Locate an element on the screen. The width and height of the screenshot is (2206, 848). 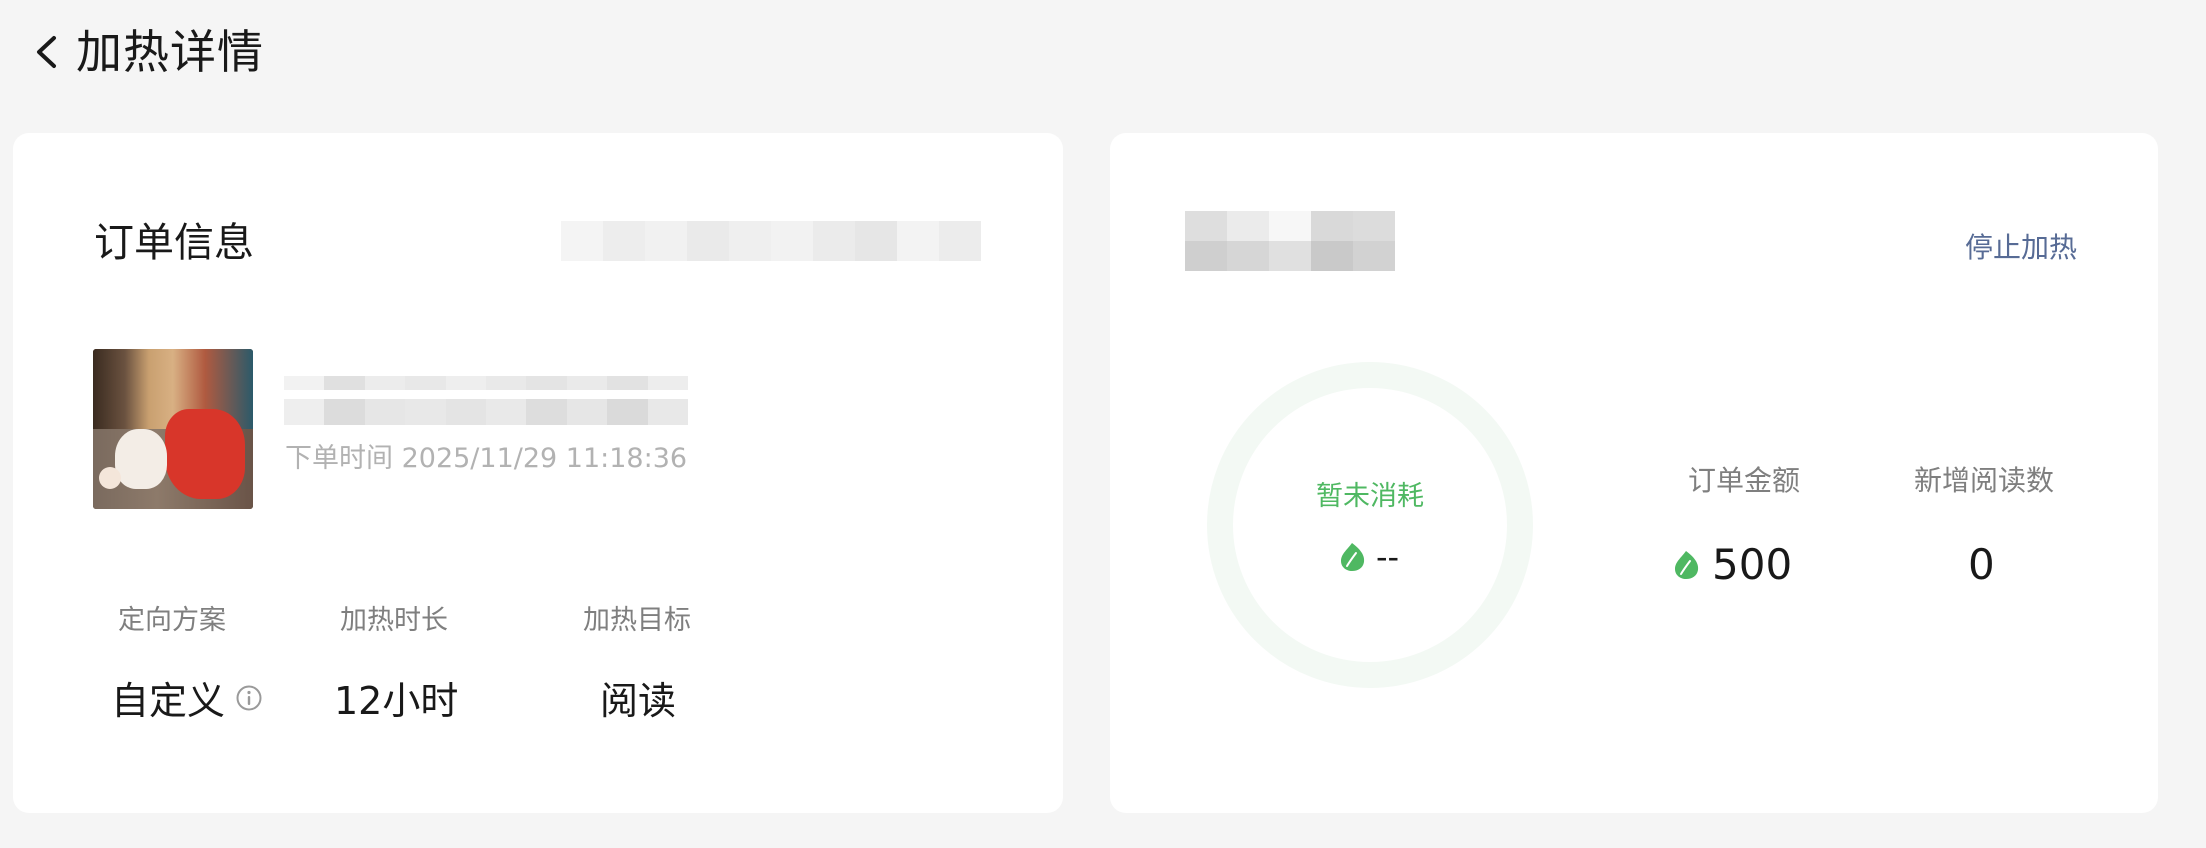
targeting-value: 自定义 is located at coordinates (187, 701).